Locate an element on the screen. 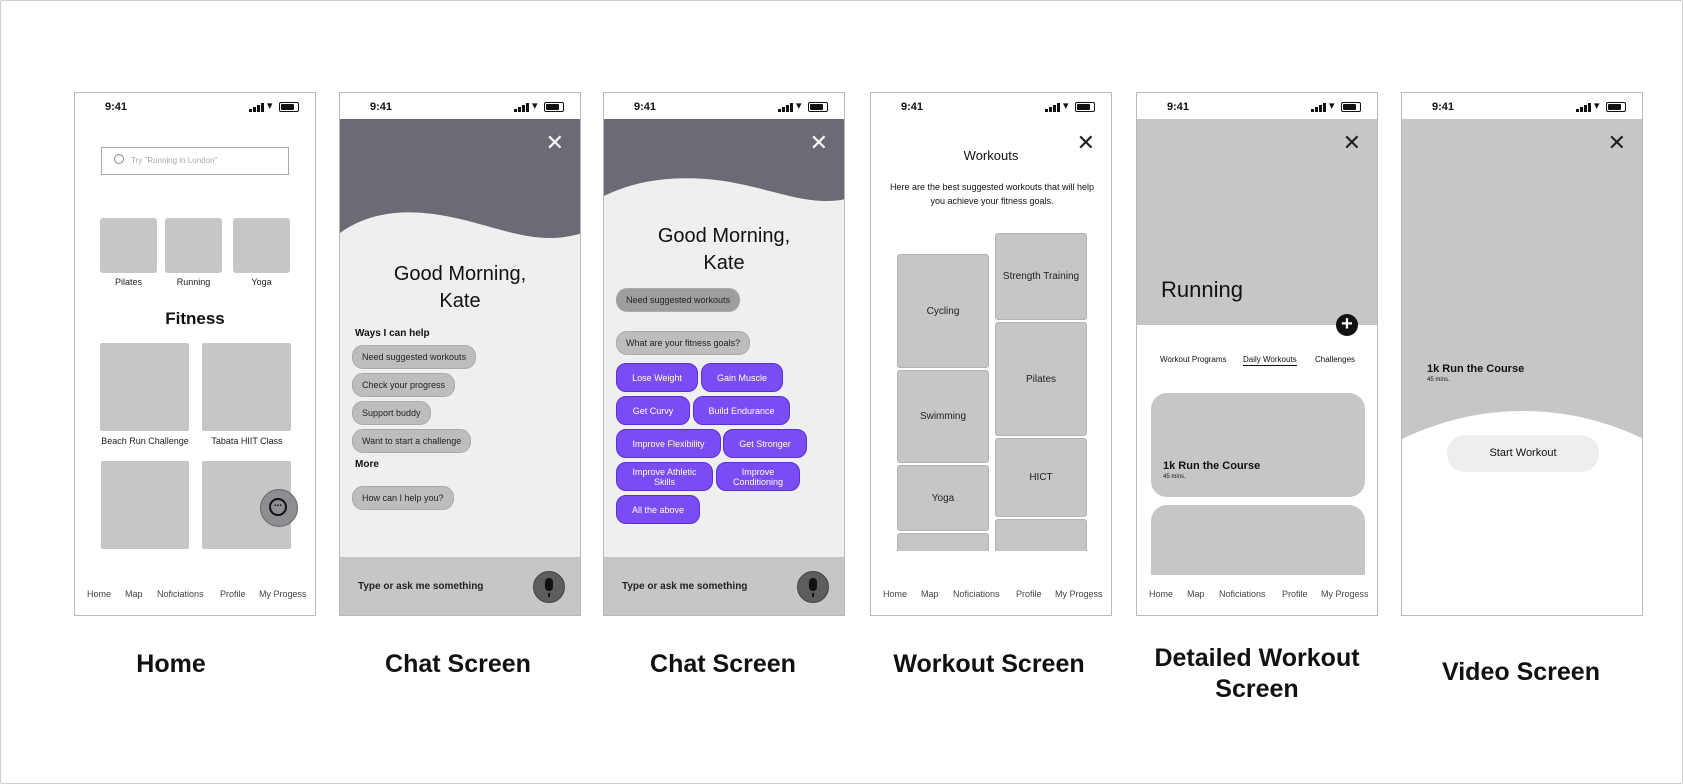 The height and width of the screenshot is (784, 1683). workout-card-title: 1k Run the Course is located at coordinates (1212, 466).